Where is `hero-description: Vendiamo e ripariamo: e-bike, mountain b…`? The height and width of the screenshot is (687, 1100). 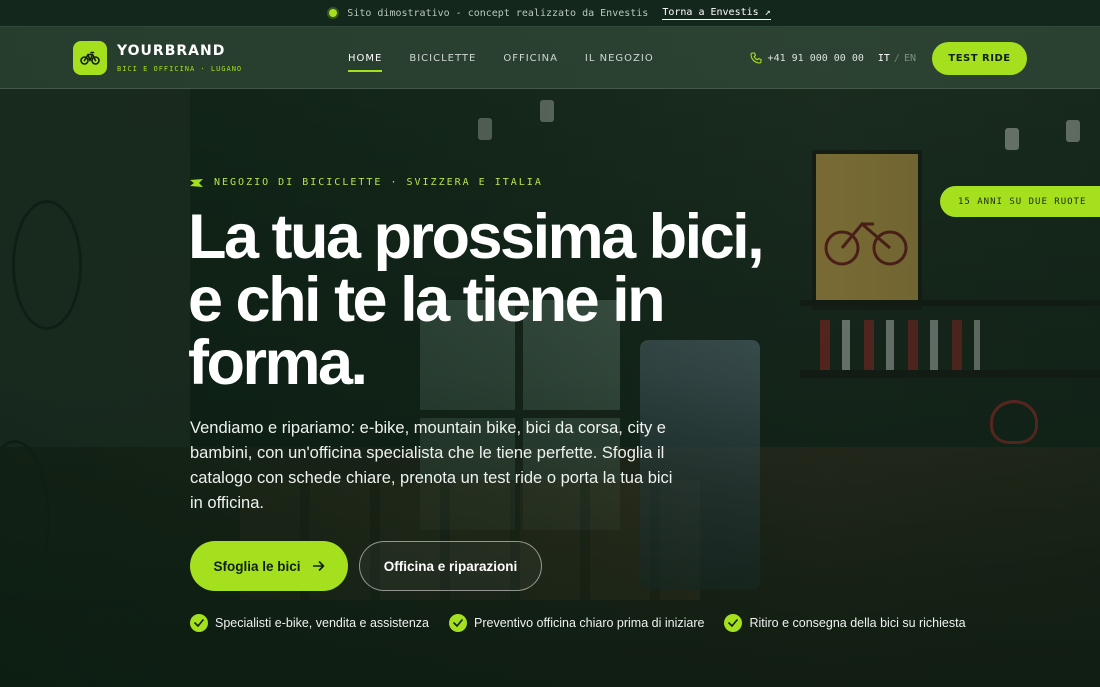 hero-description: Vendiamo e ripariamo: e-bike, mountain b… is located at coordinates (431, 465).